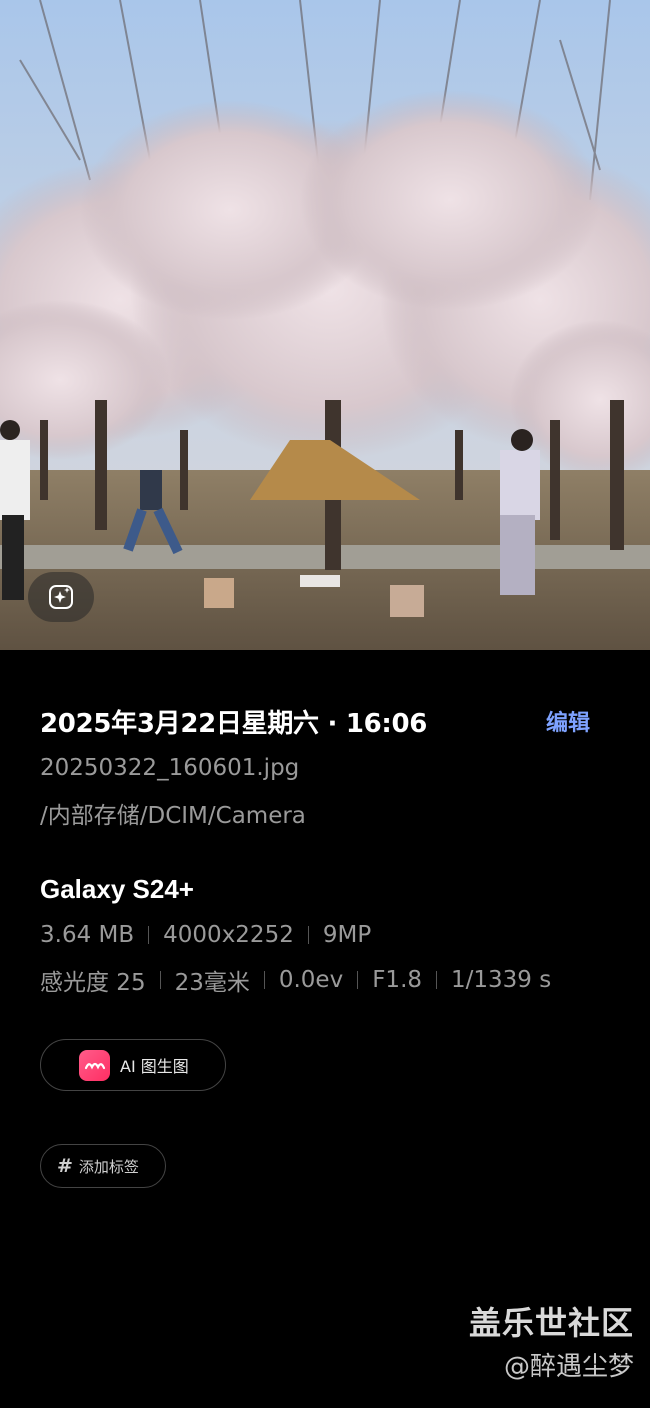 The width and height of the screenshot is (650, 1408). What do you see at coordinates (234, 724) in the screenshot?
I see `datetime-label: 2025年3月22日星期六 · 16:06` at bounding box center [234, 724].